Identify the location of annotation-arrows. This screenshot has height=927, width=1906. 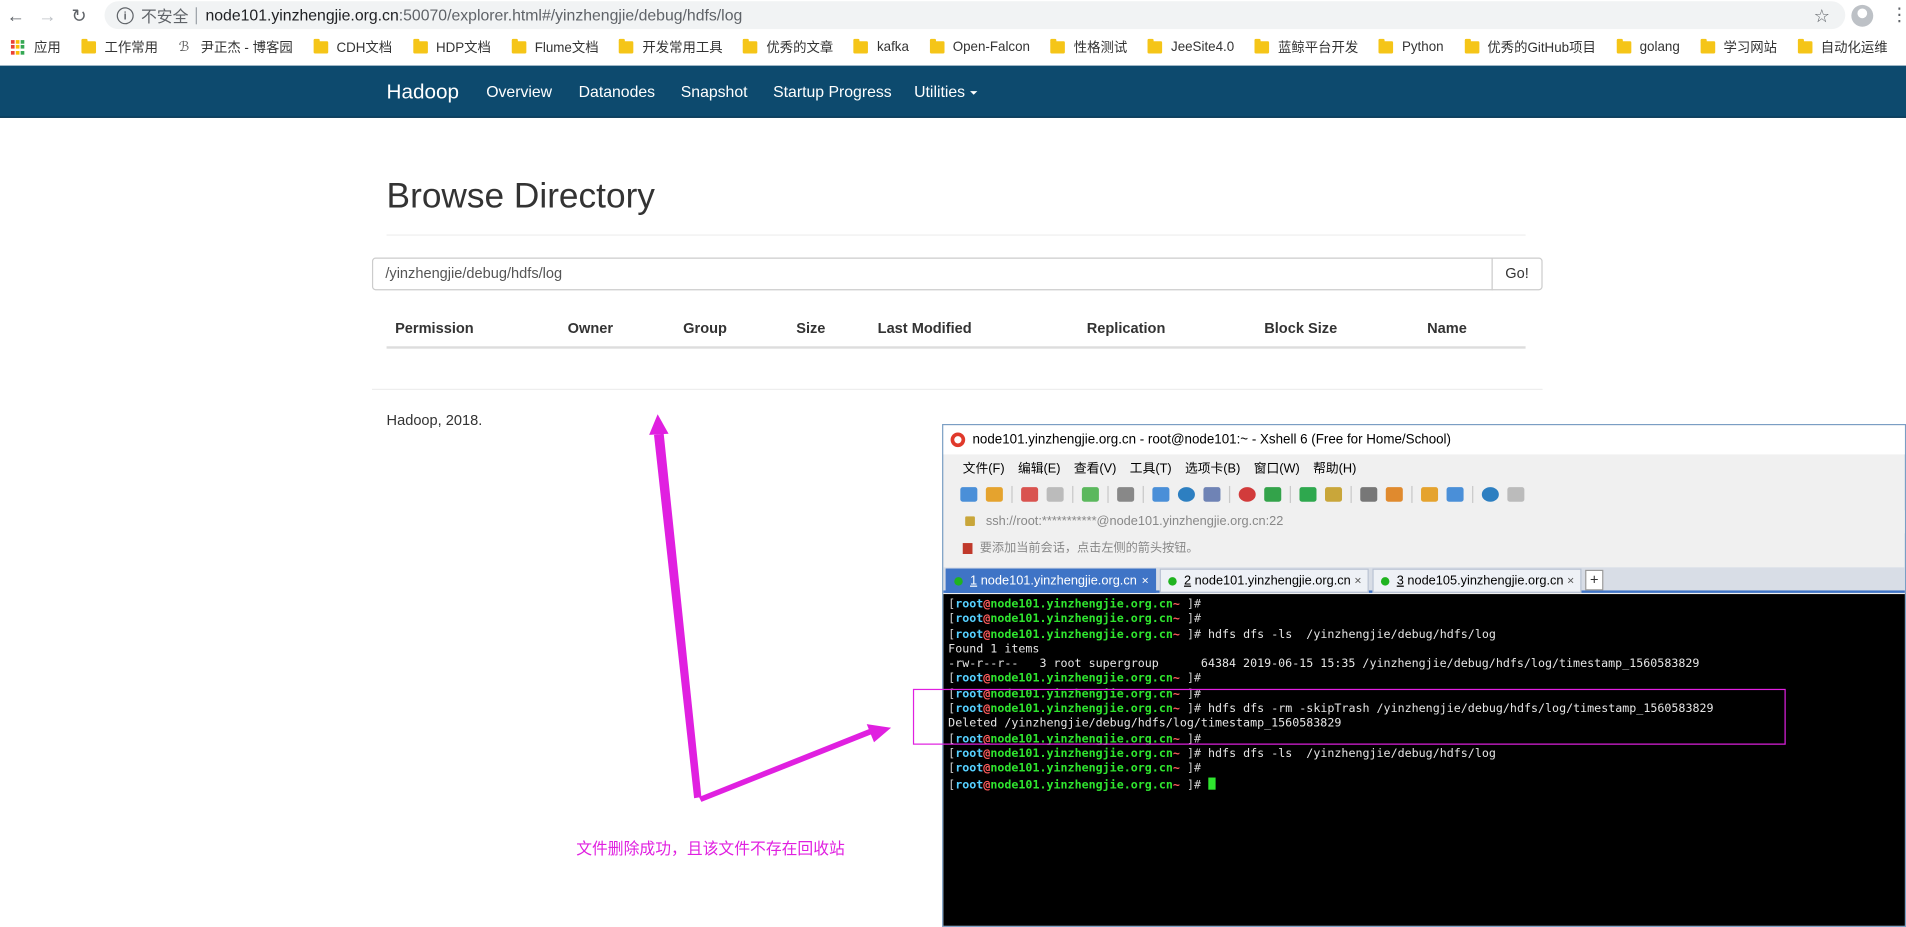
(770, 608).